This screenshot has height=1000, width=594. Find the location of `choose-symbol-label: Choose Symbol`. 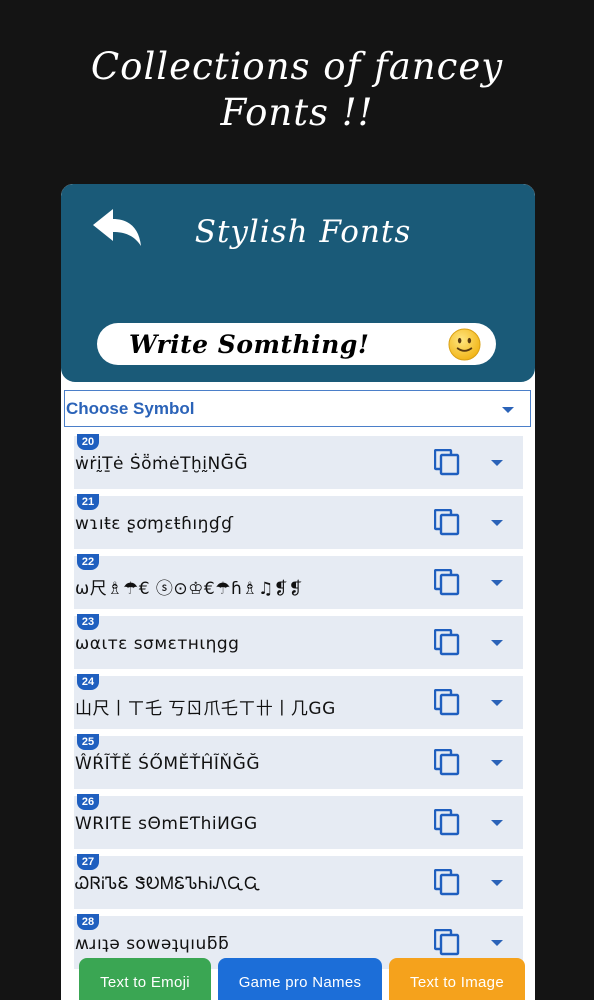

choose-symbol-label: Choose Symbol is located at coordinates (130, 408).